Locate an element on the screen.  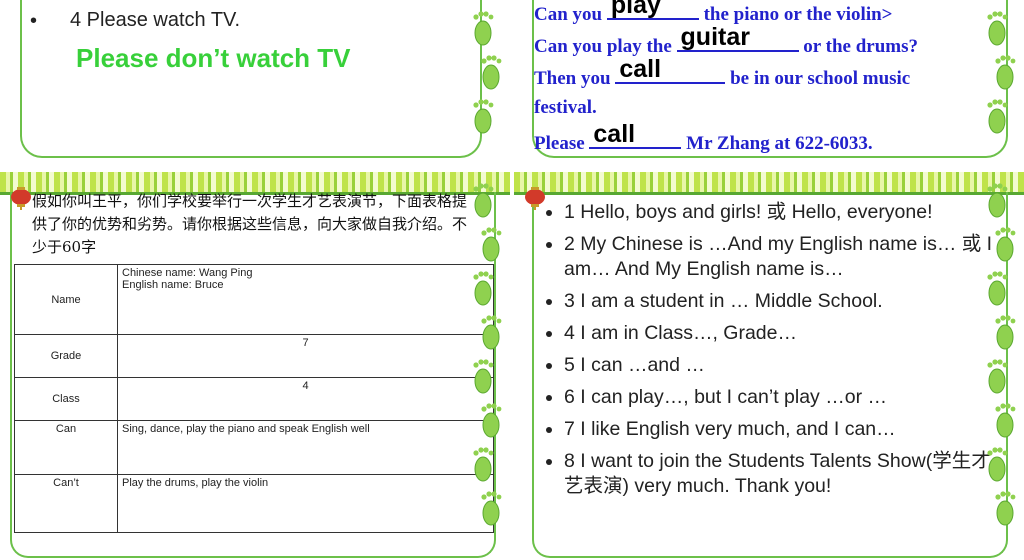
list-item: 3 I am a student in … Middle School. is located at coordinates (784, 301).